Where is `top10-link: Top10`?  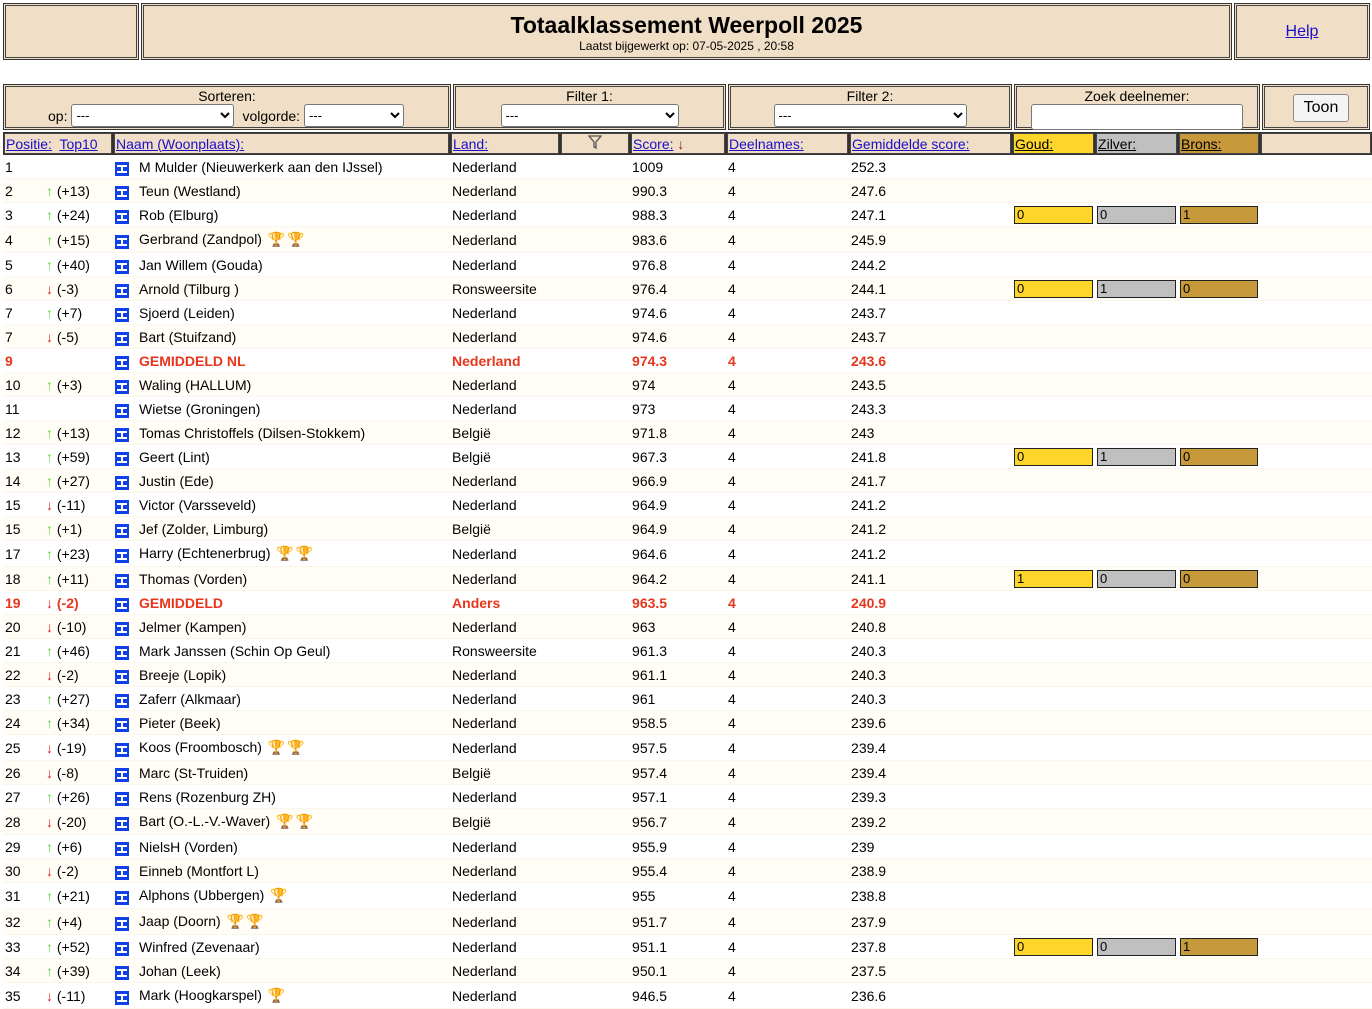 top10-link: Top10 is located at coordinates (78, 144).